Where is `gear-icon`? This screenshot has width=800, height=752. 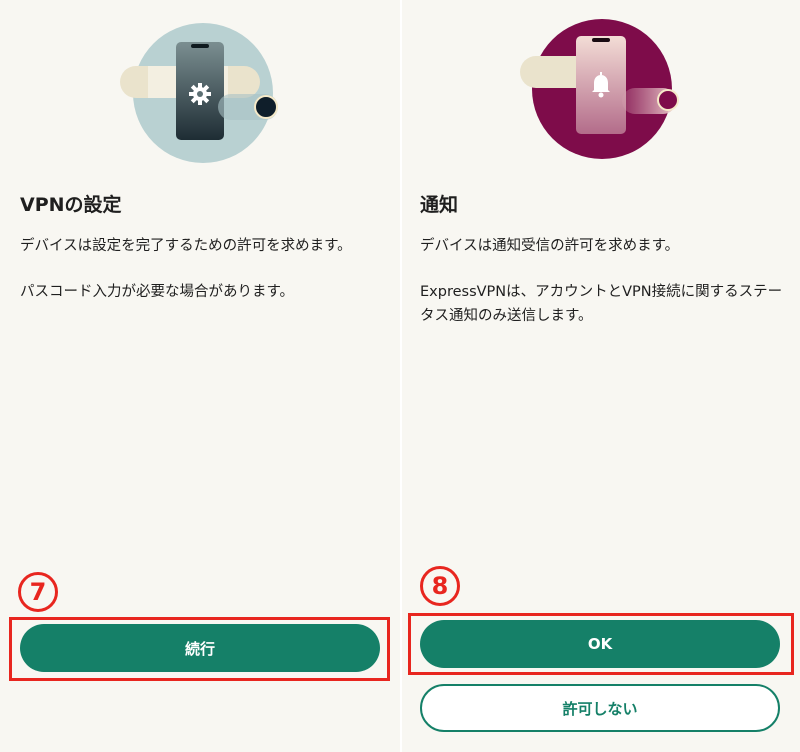 gear-icon is located at coordinates (200, 94).